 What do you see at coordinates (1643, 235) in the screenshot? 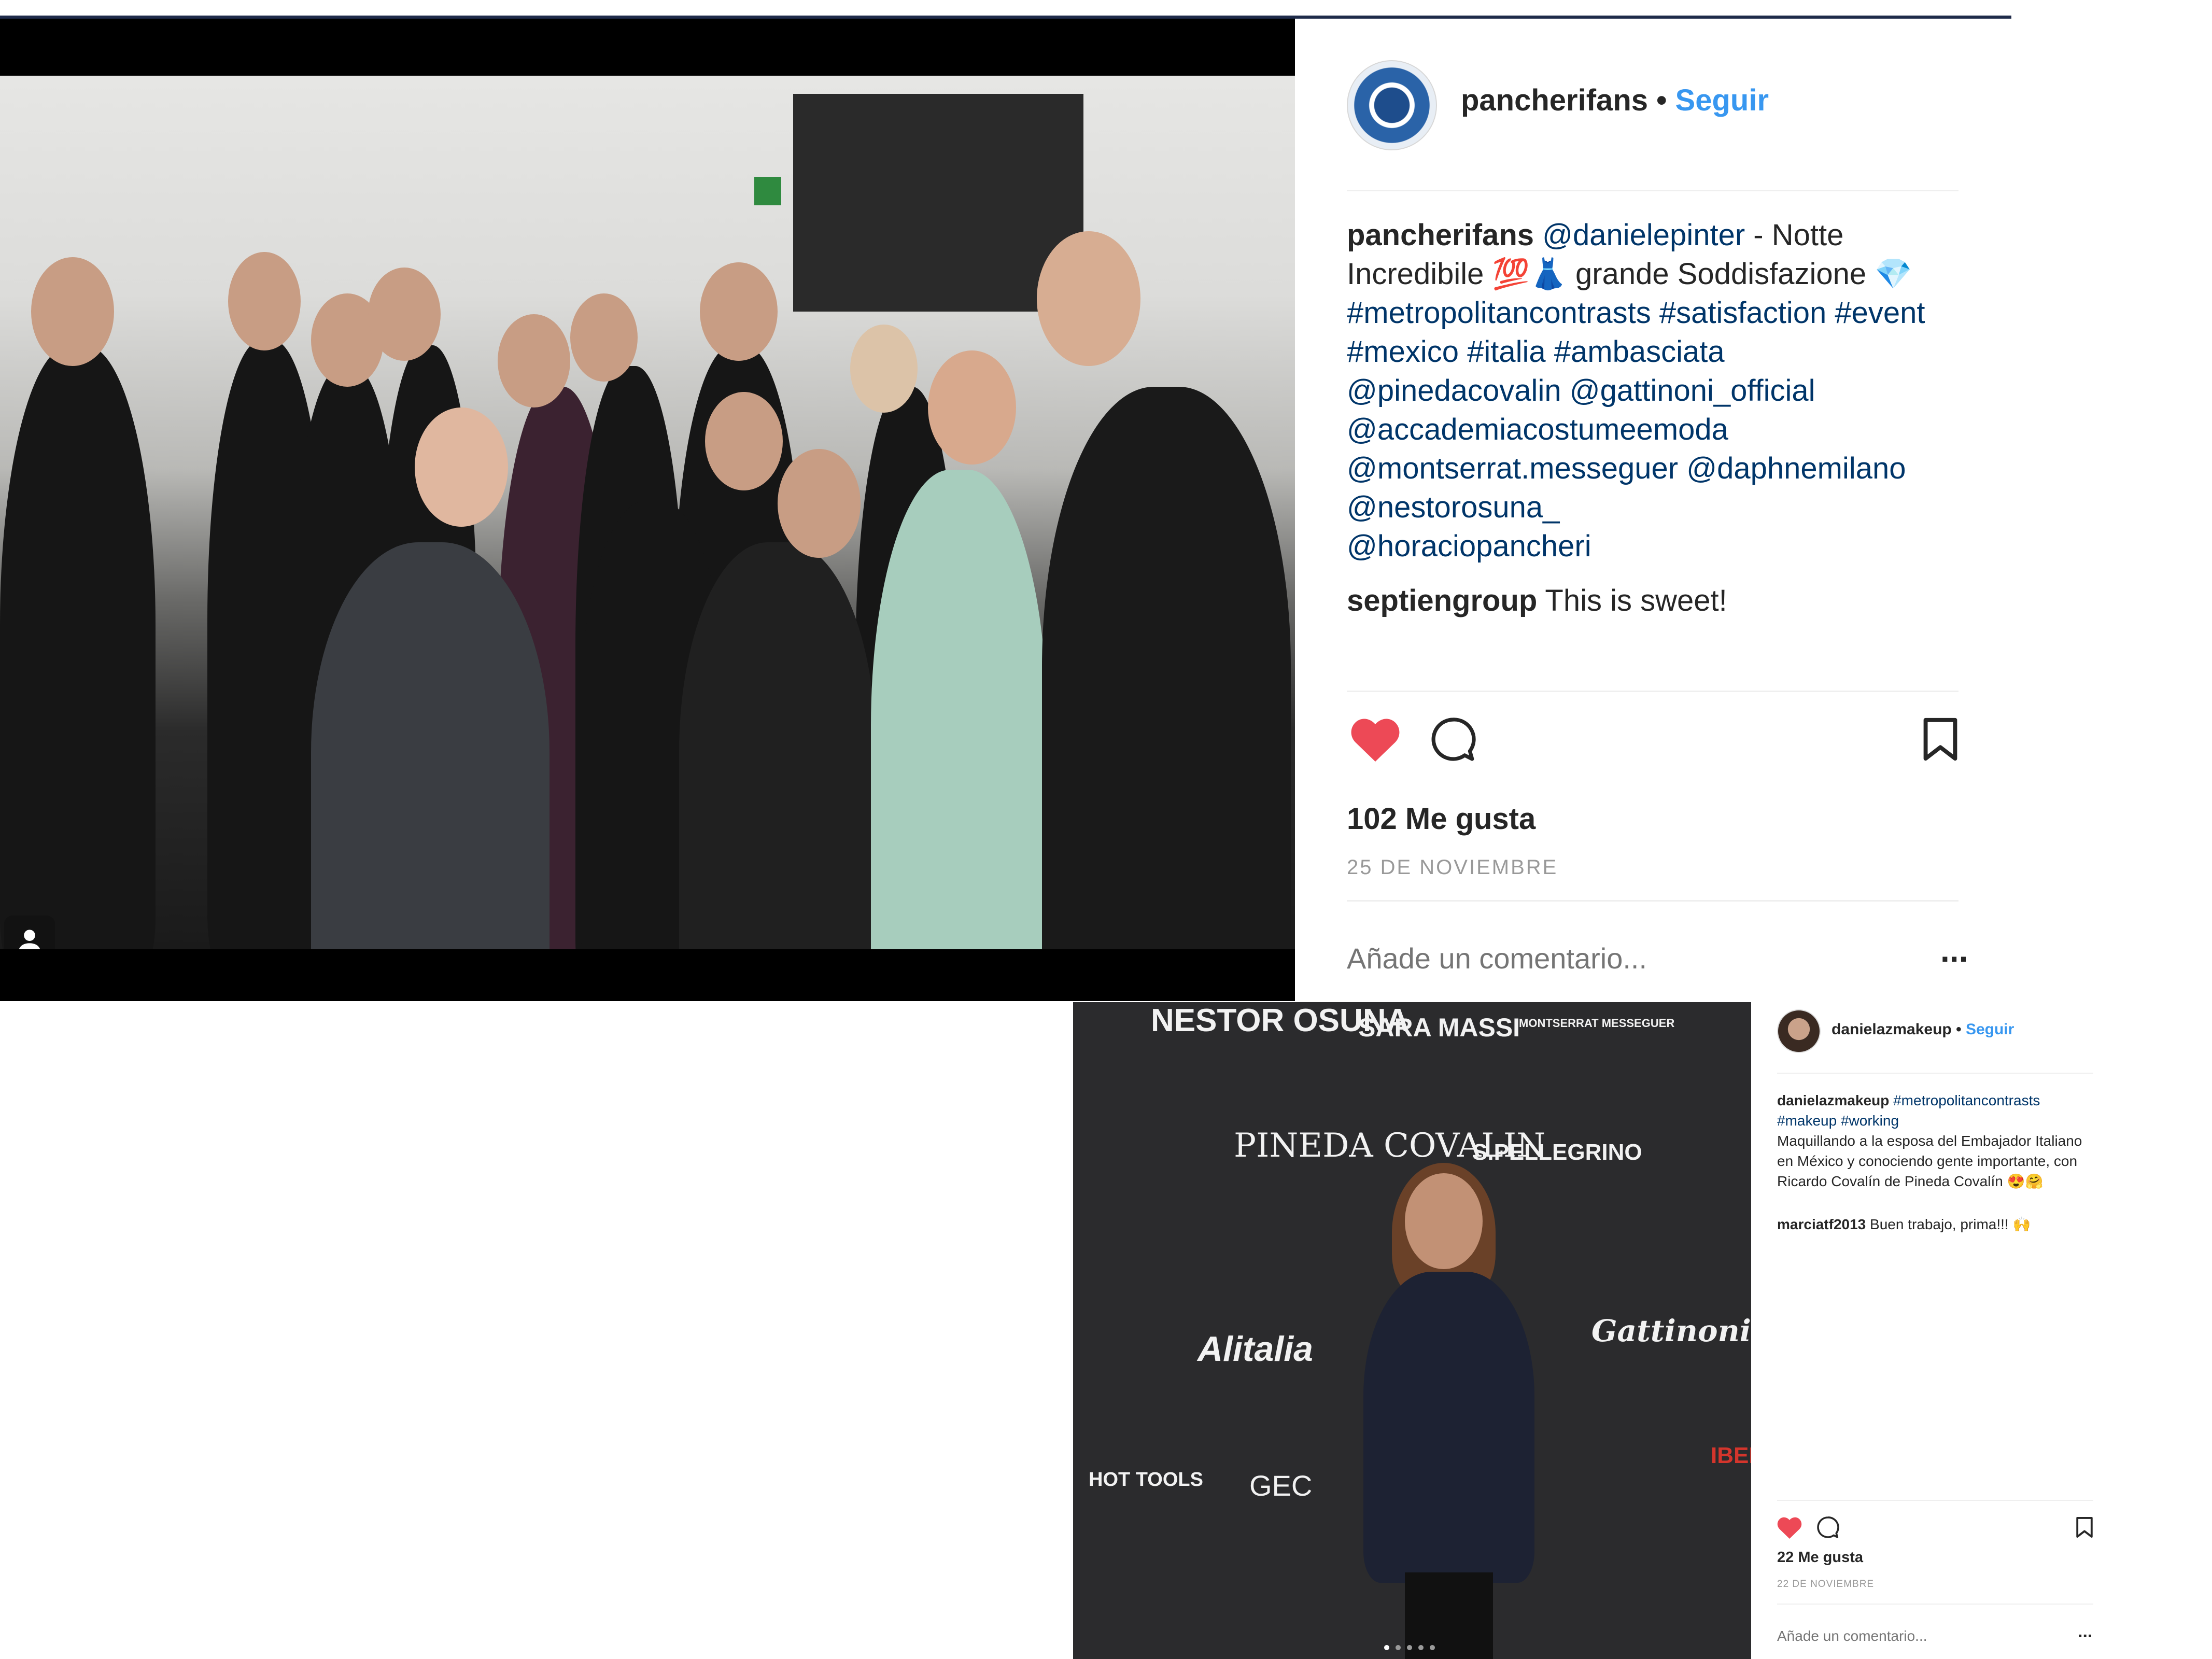
I see `mention-link: @danielepinter` at bounding box center [1643, 235].